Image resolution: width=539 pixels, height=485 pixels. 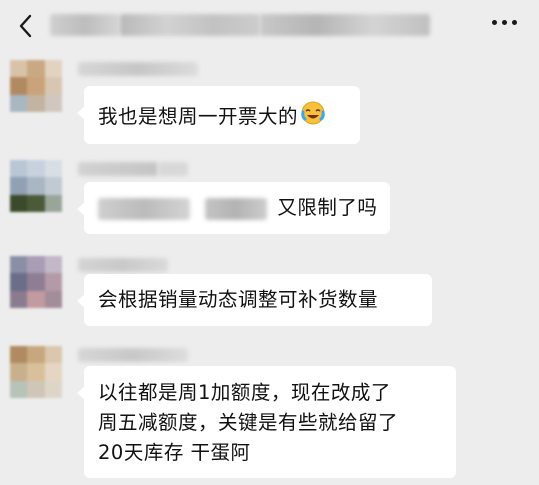 I want to click on message-text-line-1: 以往都是周1加额度，现在改成了, so click(x=244, y=392).